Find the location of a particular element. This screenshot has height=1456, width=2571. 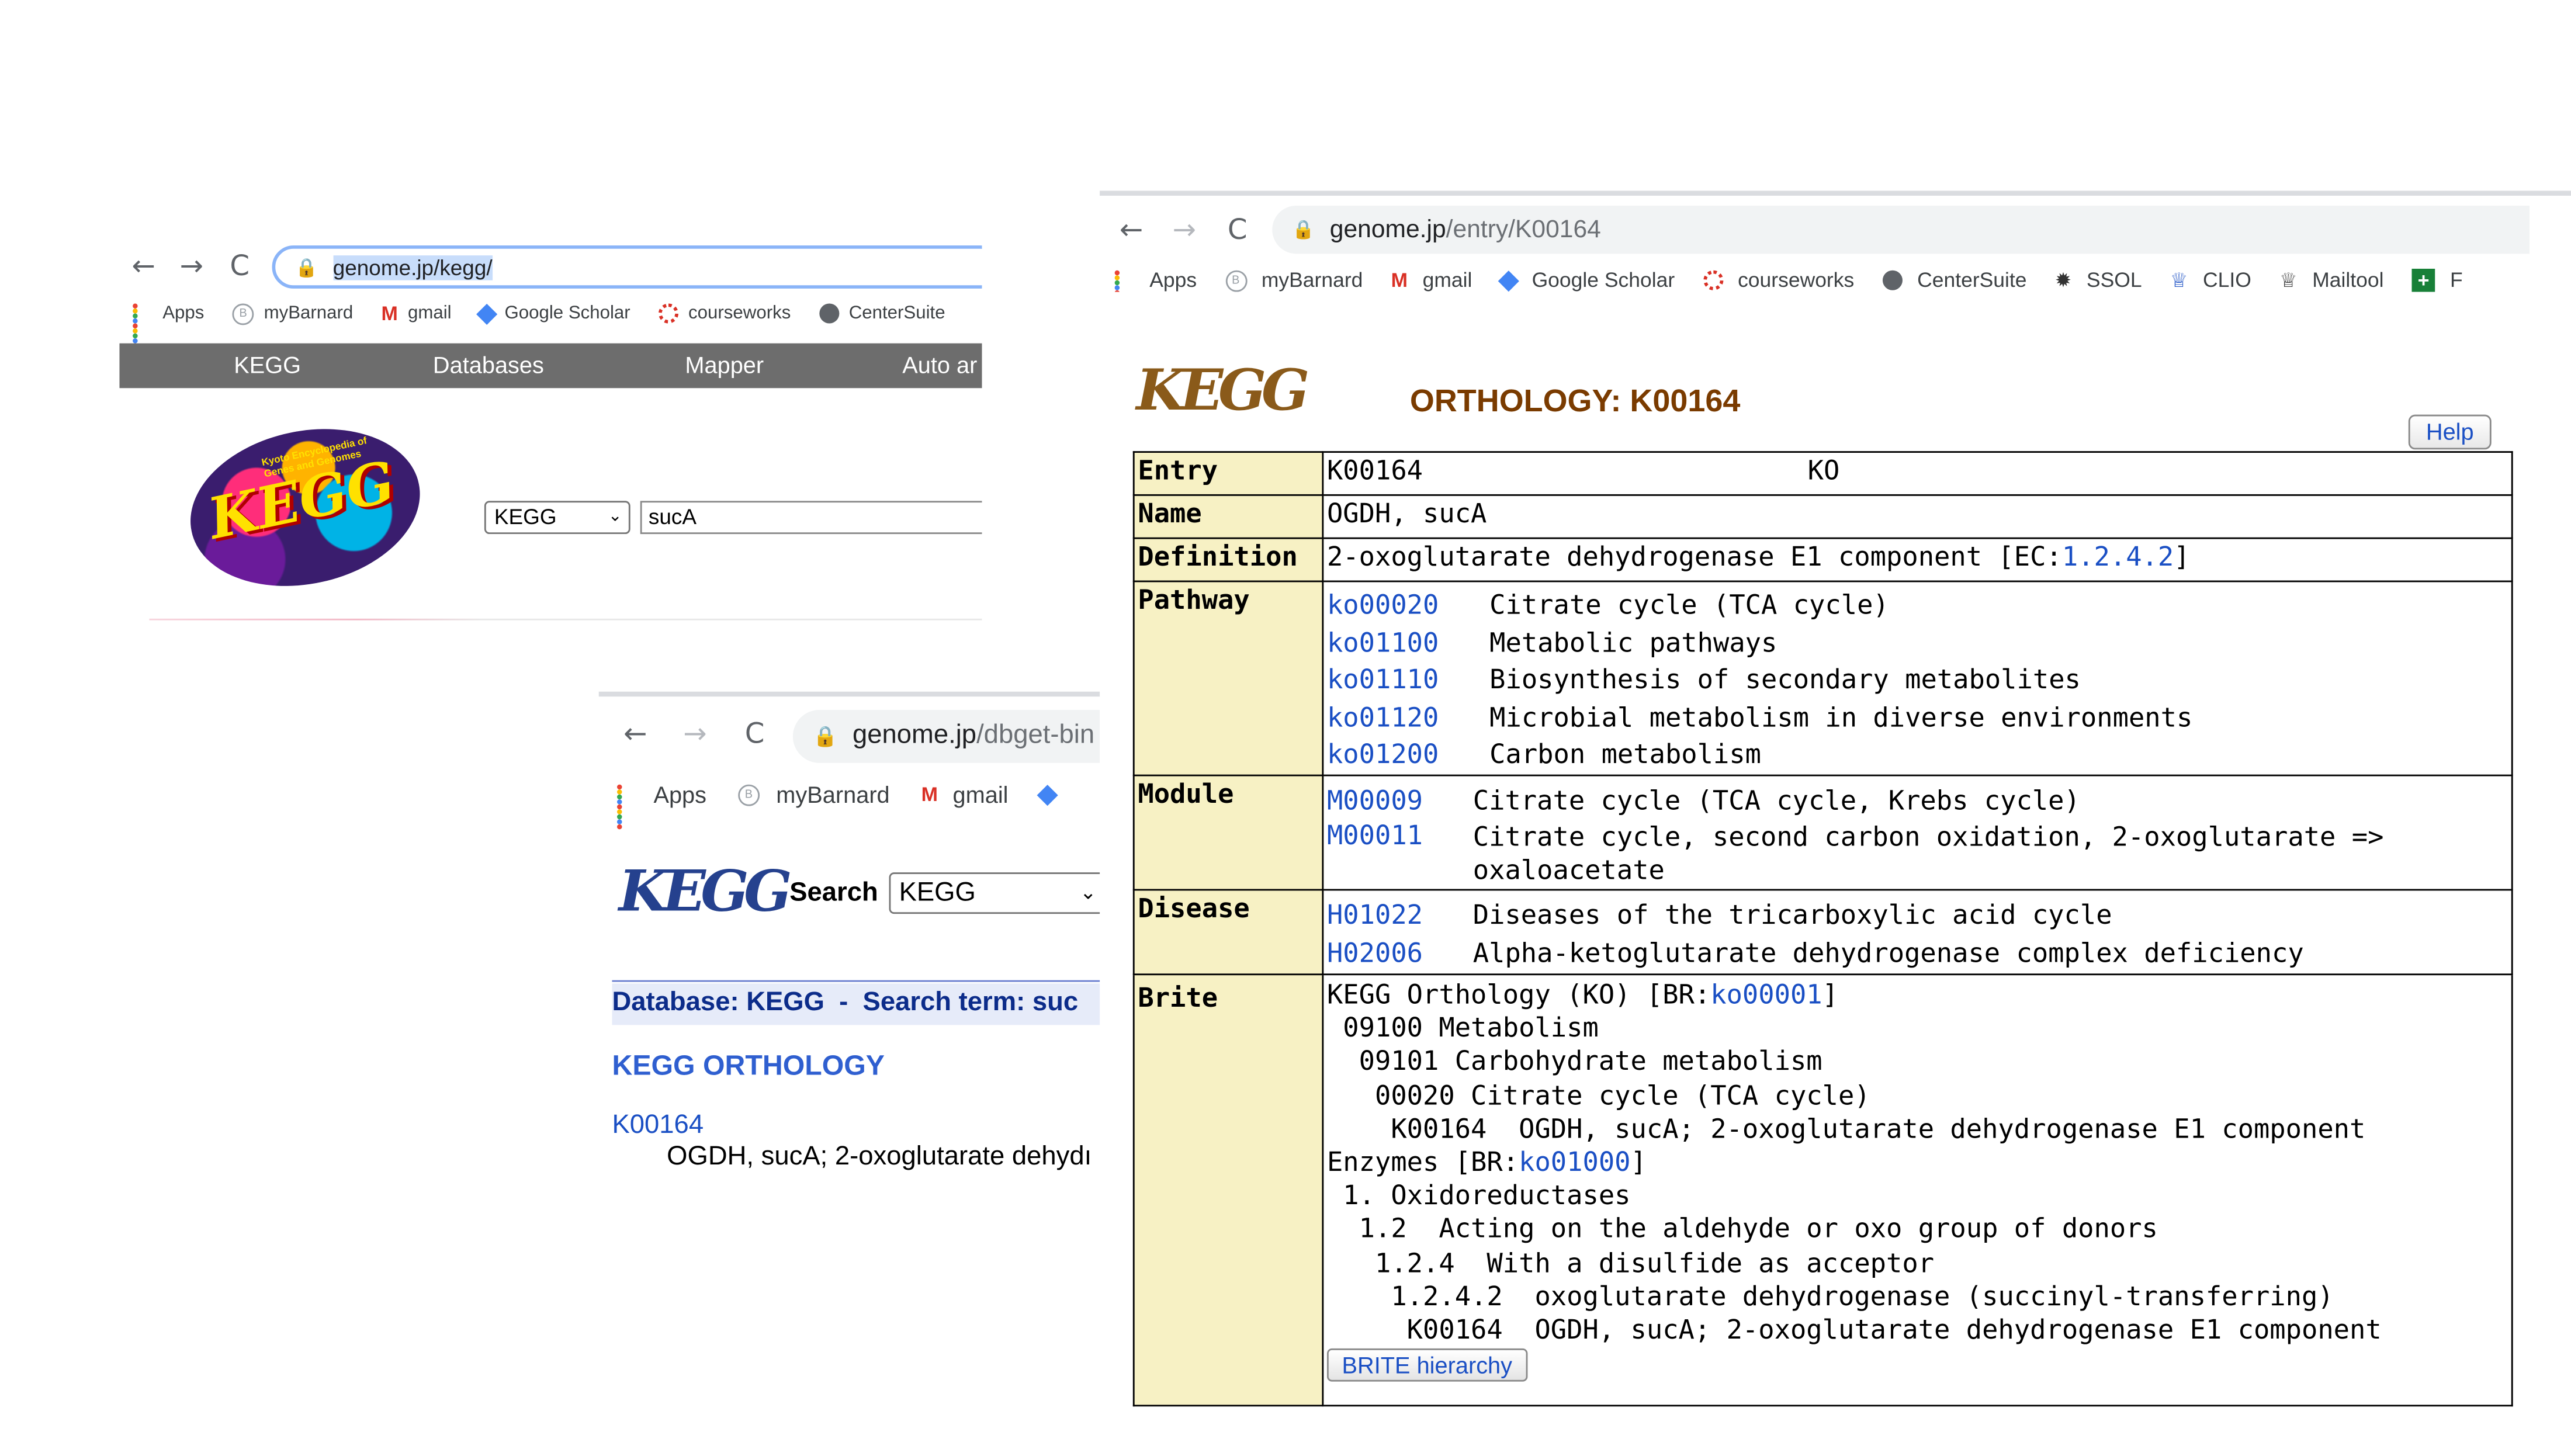

name-row: Name OGDH, sucA is located at coordinates (1822, 516).